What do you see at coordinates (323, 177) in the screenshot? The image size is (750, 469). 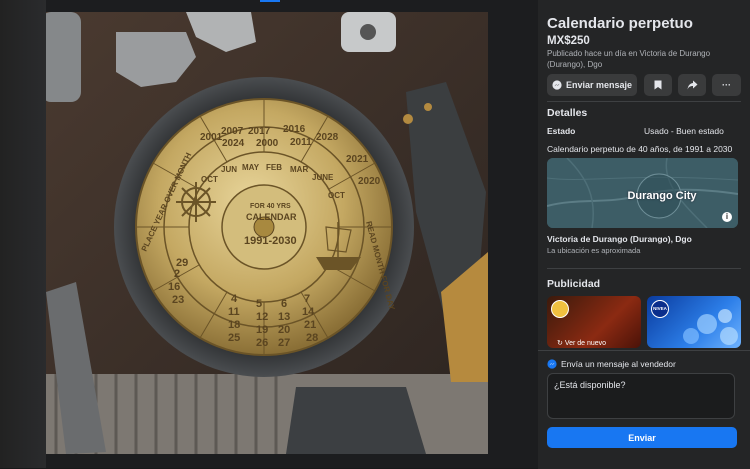 I see `svg-text: JUNE` at bounding box center [323, 177].